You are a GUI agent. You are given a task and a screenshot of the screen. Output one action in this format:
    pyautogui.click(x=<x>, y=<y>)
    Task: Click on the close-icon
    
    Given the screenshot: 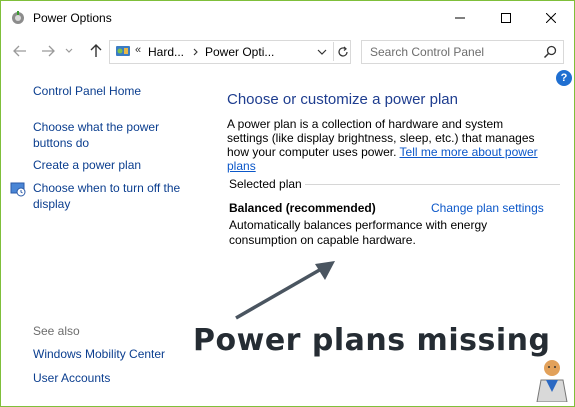 What is the action you would take?
    pyautogui.click(x=551, y=17)
    